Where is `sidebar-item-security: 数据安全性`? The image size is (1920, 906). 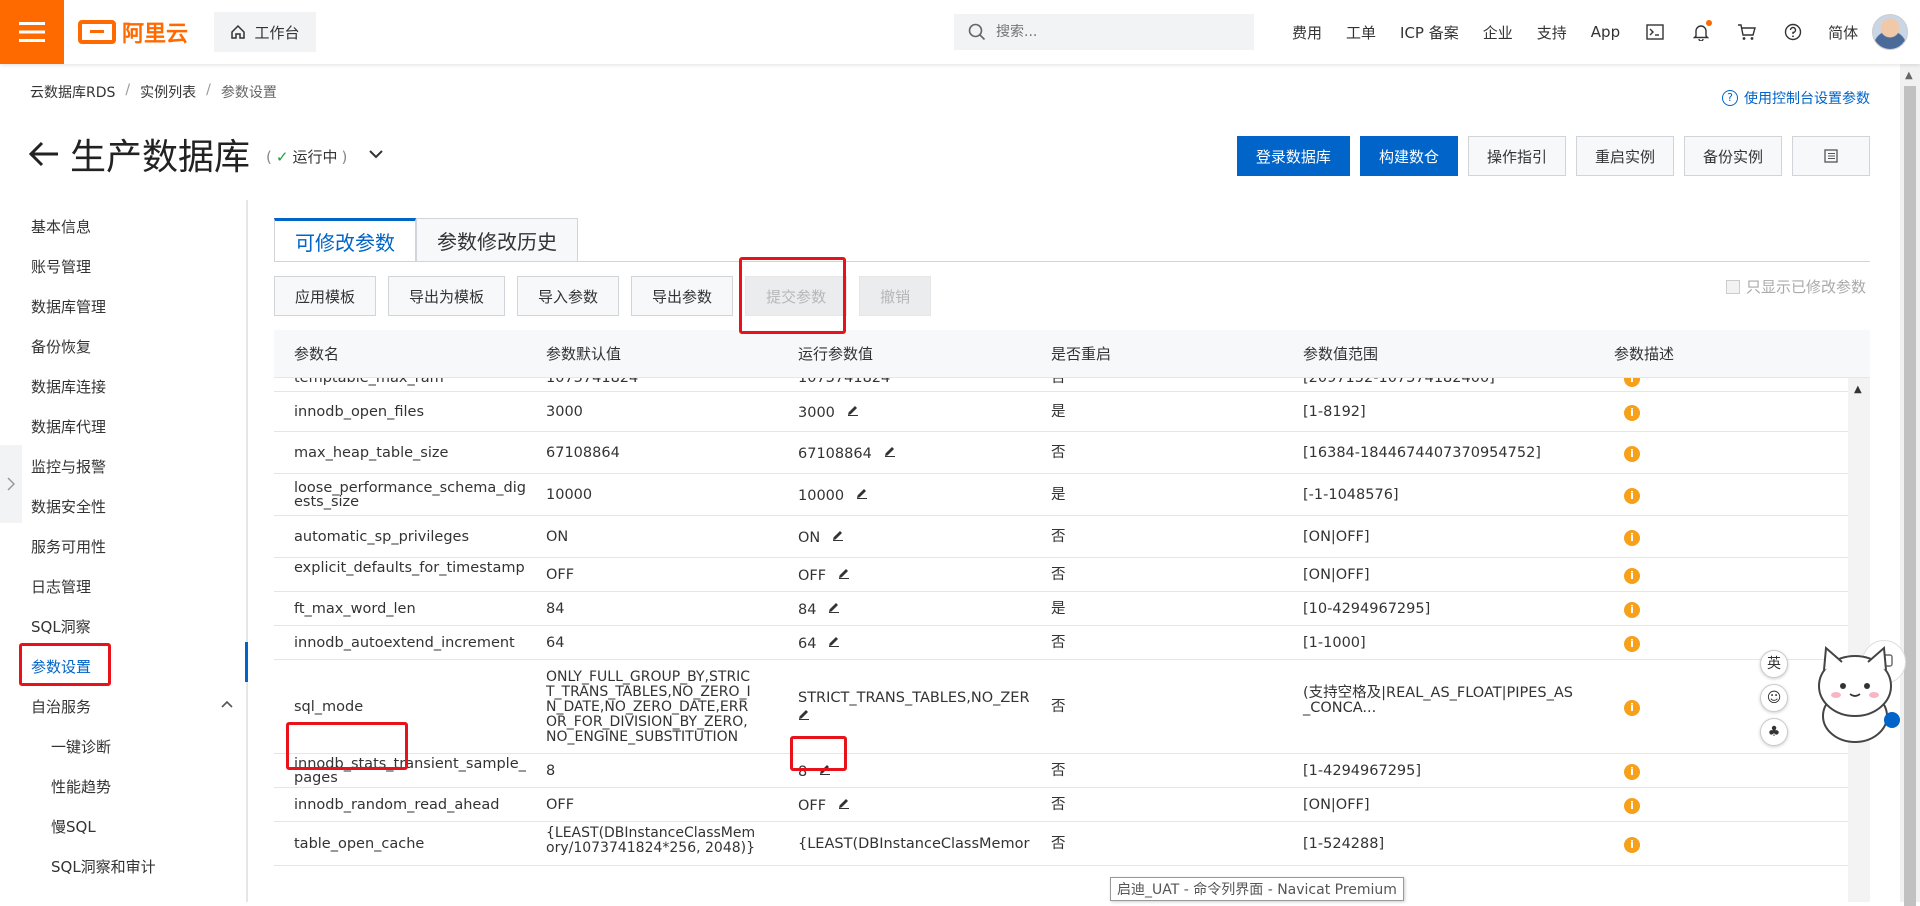 sidebar-item-security: 数据安全性 is located at coordinates (68, 506).